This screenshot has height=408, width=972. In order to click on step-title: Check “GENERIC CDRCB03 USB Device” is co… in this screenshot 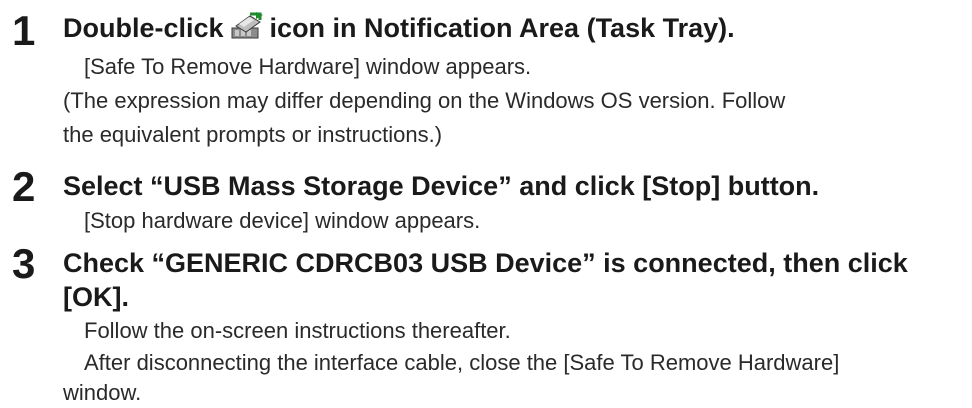, I will do `click(485, 263)`.